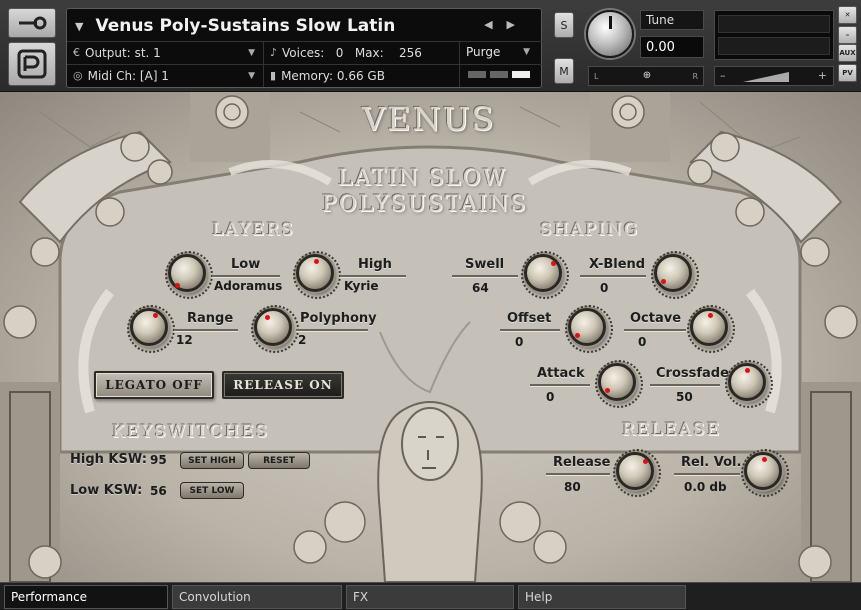 The height and width of the screenshot is (610, 861). I want to click on tab-help: Help, so click(602, 597).